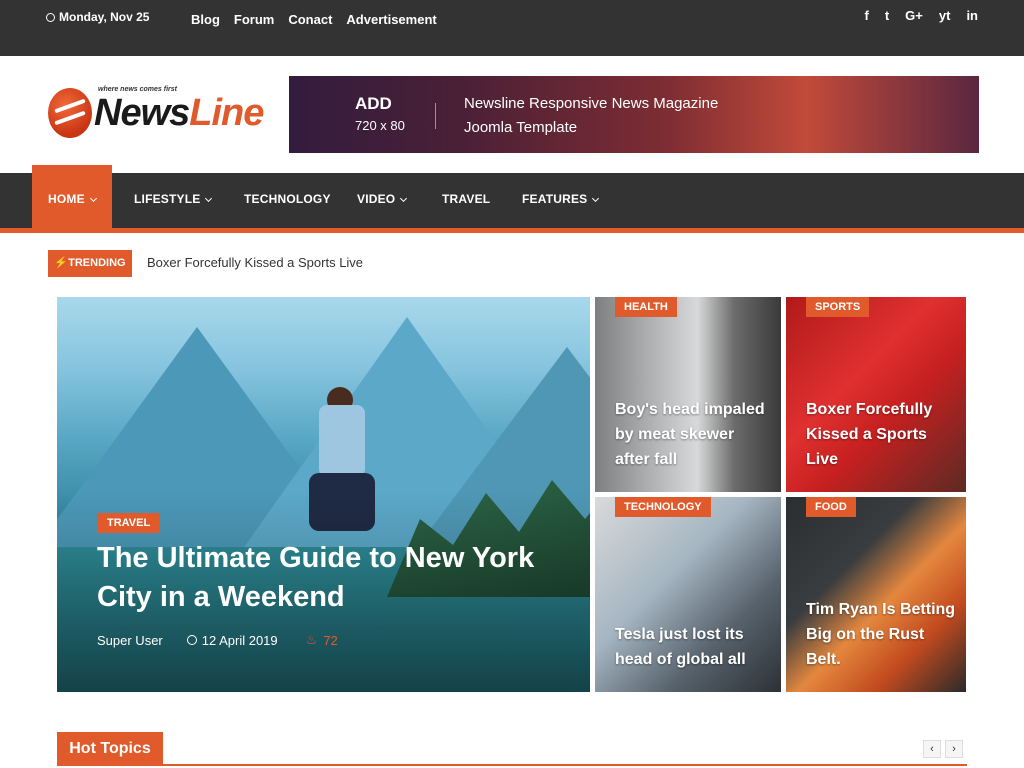 The width and height of the screenshot is (1024, 768). What do you see at coordinates (555, 199) in the screenshot?
I see `nav-item-label: FEATURES` at bounding box center [555, 199].